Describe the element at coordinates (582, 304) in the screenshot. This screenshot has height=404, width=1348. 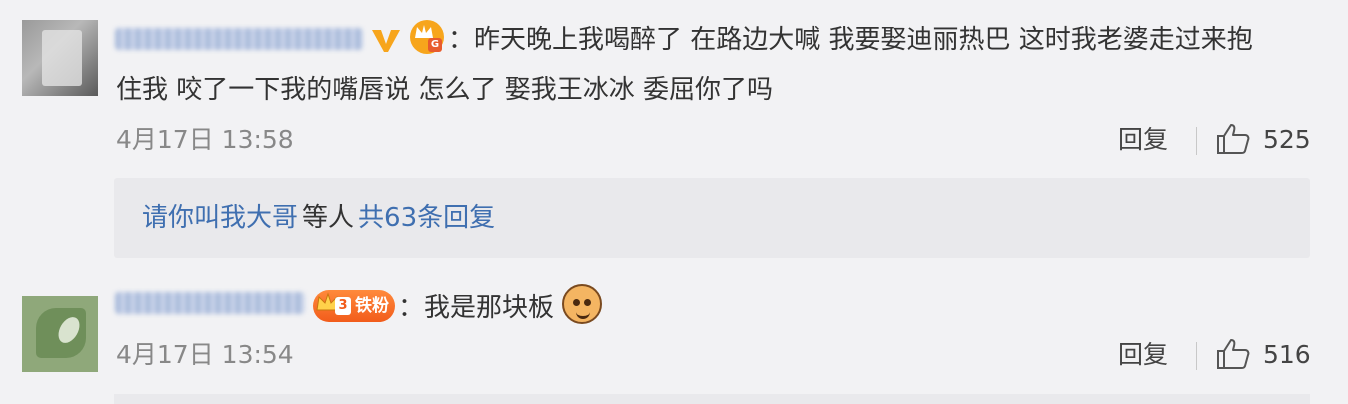
I see `emoji-face-icon` at that location.